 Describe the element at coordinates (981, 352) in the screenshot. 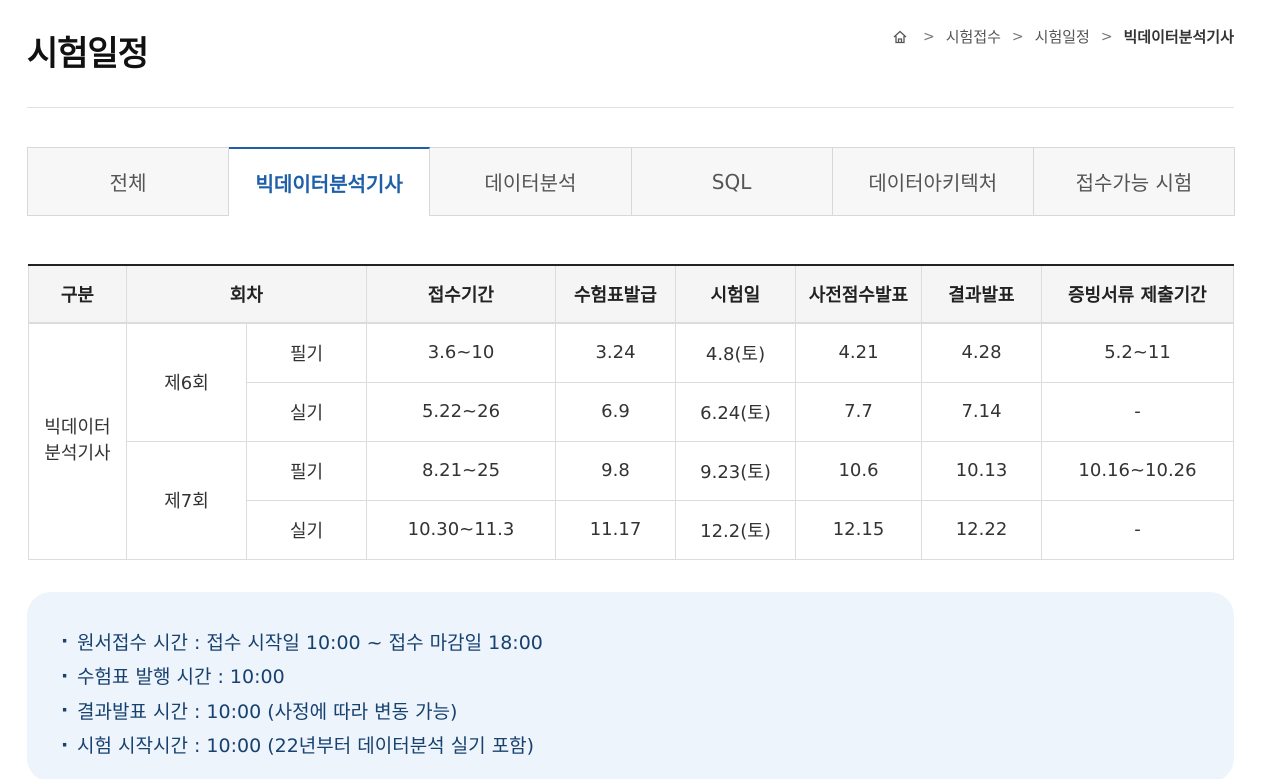

I see `result-cell: 4.28` at that location.